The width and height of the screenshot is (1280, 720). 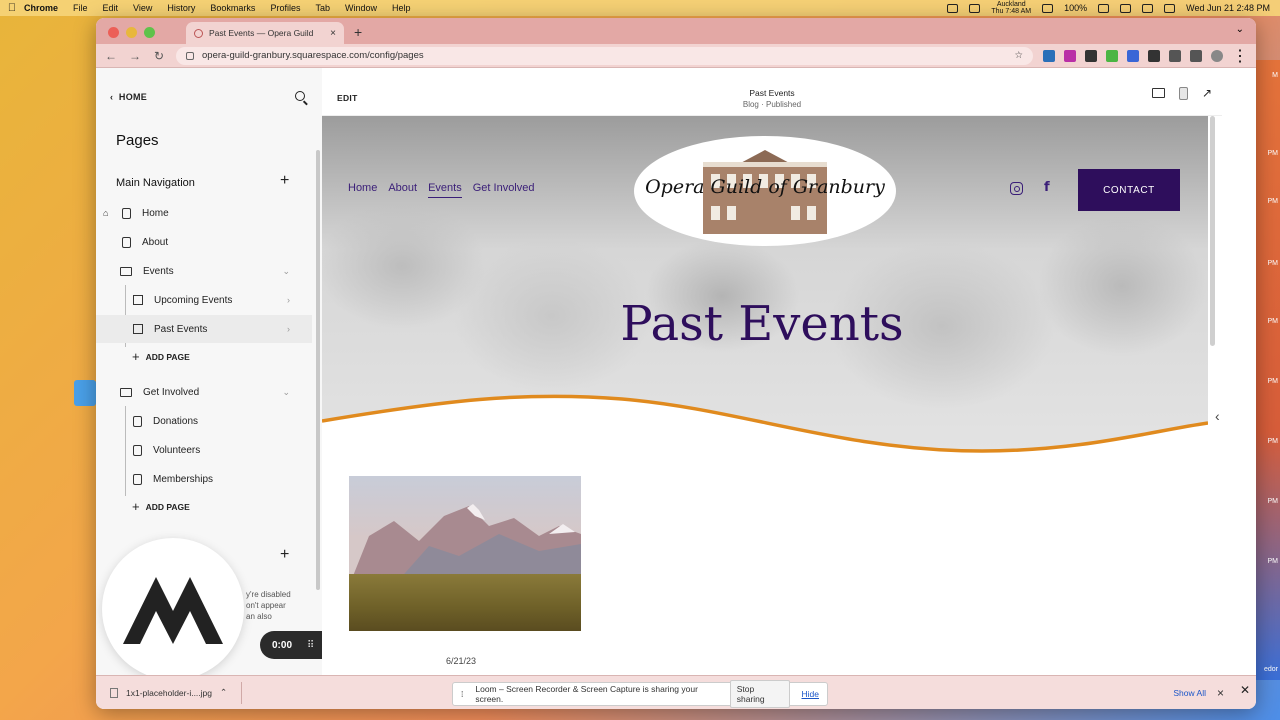 I want to click on instagram-icon, so click(x=1016, y=188).